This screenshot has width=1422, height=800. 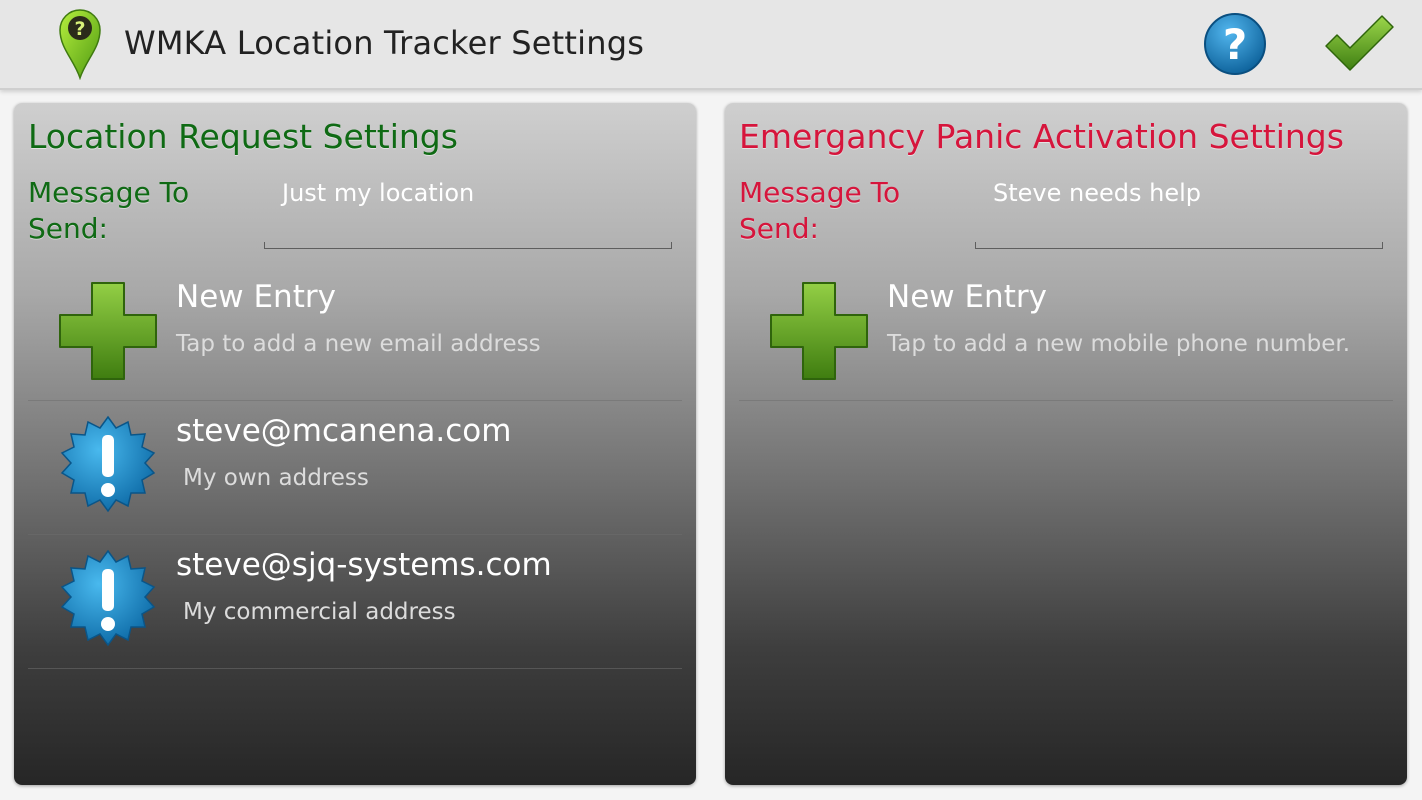 I want to click on new-email-entry-row: New Entry Tap to add a new email address, so click(x=355, y=334).